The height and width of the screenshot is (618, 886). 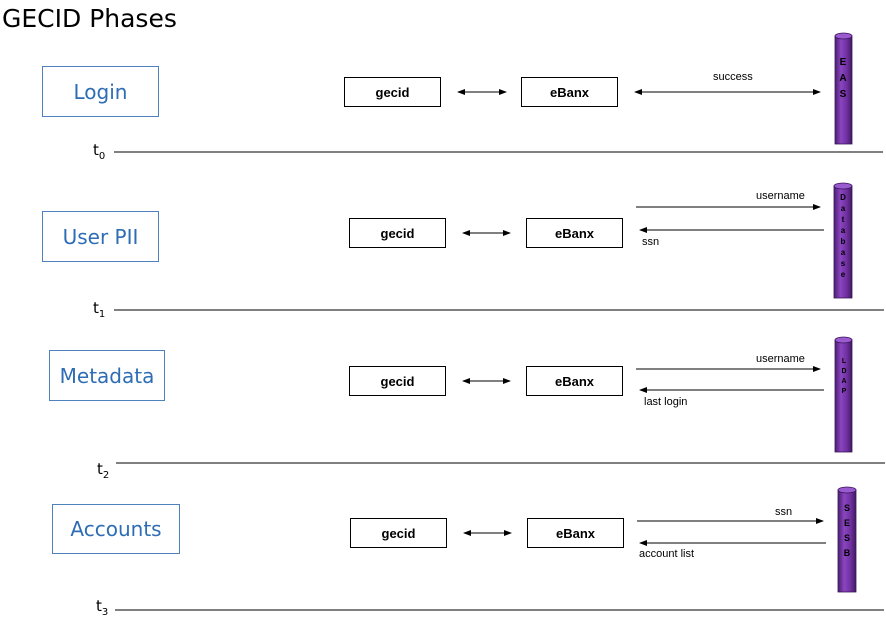 I want to click on system-label-ldap: LDAP, so click(x=844, y=376).